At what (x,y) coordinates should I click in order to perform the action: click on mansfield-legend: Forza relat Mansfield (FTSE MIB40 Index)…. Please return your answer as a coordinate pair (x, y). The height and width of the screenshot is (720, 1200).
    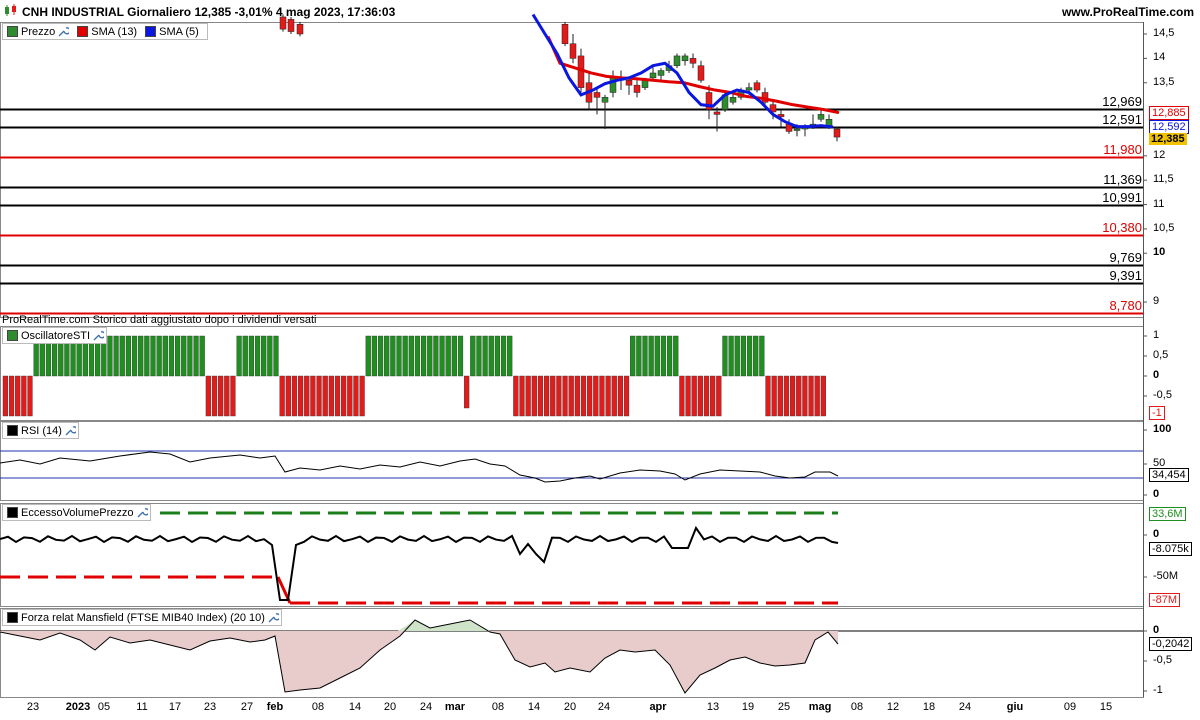
    Looking at the image, I should click on (142, 617).